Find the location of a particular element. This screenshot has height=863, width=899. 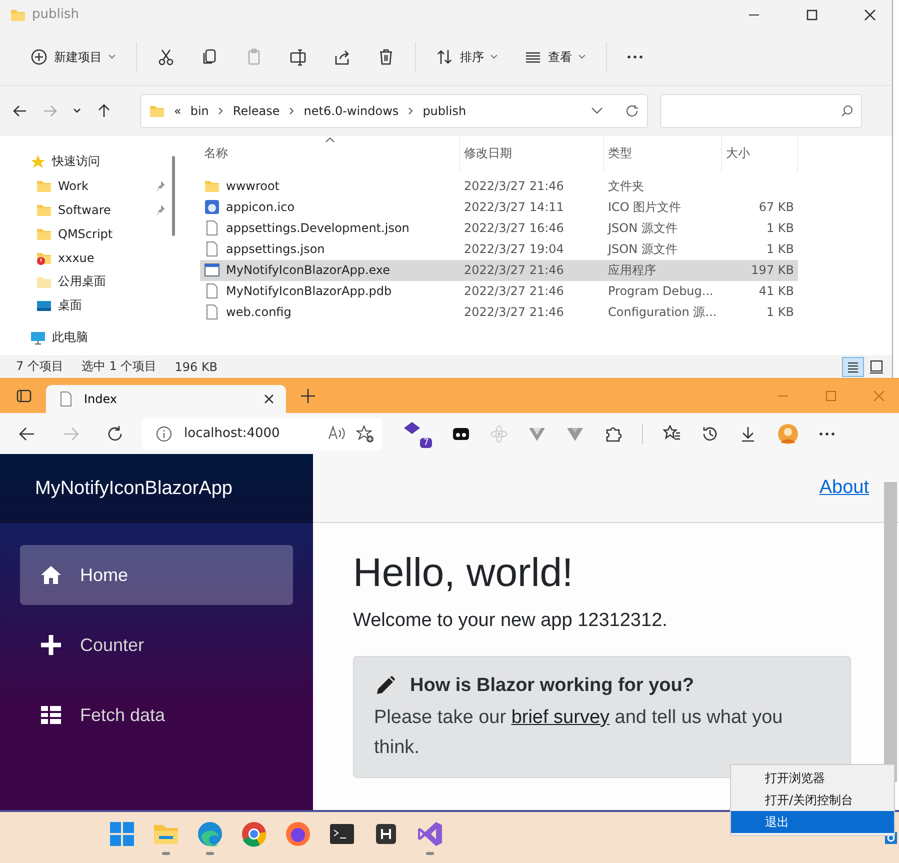

survey-title: How is Blazor working for you? is located at coordinates (552, 686).